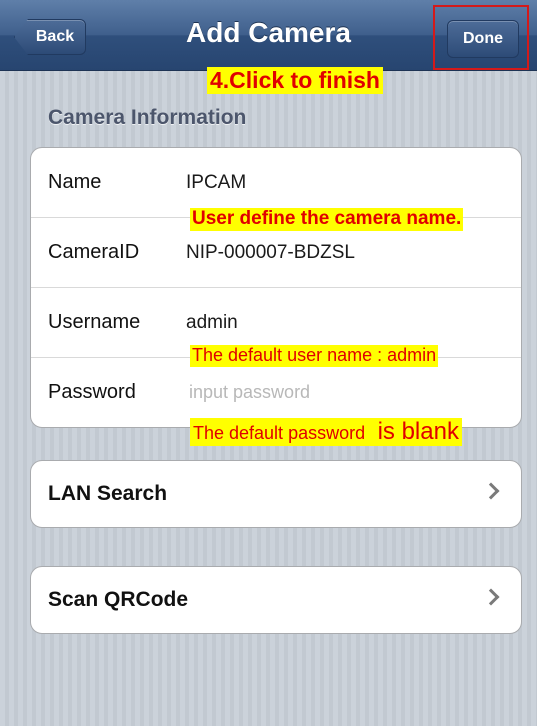 The width and height of the screenshot is (537, 726). Describe the element at coordinates (118, 599) in the screenshot. I see `scan-qrcode-label: Scan QRCode` at that location.